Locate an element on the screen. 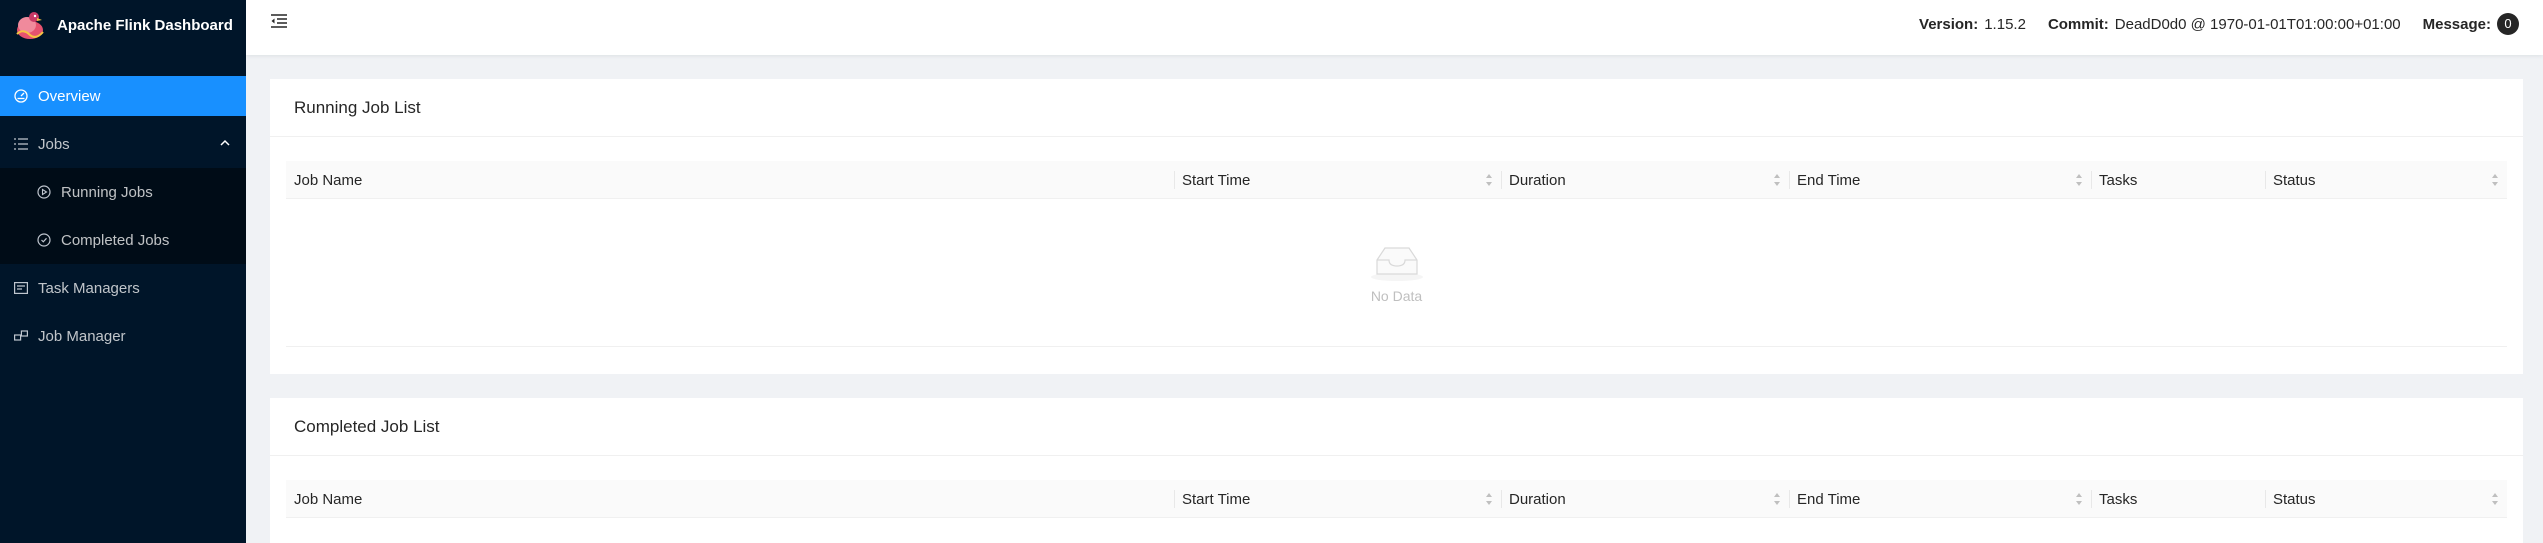 Image resolution: width=2543 pixels, height=543 pixels. sidebar-item-job-manager: Job Manager is located at coordinates (123, 336).